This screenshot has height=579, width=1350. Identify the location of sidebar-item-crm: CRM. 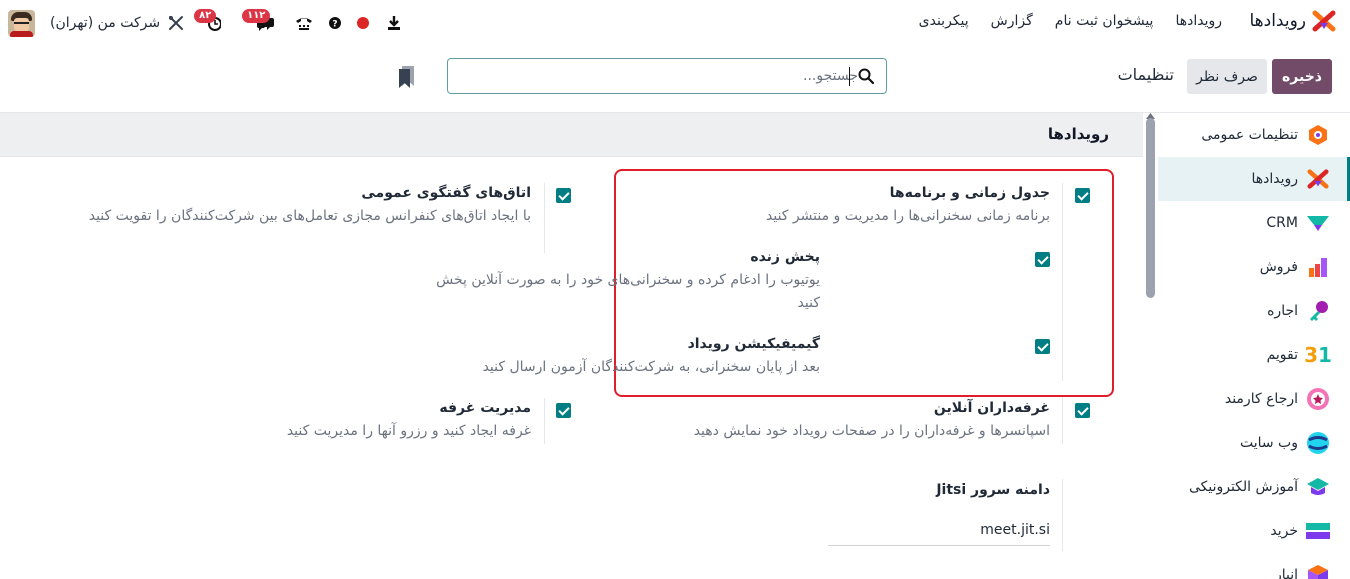
(1254, 223).